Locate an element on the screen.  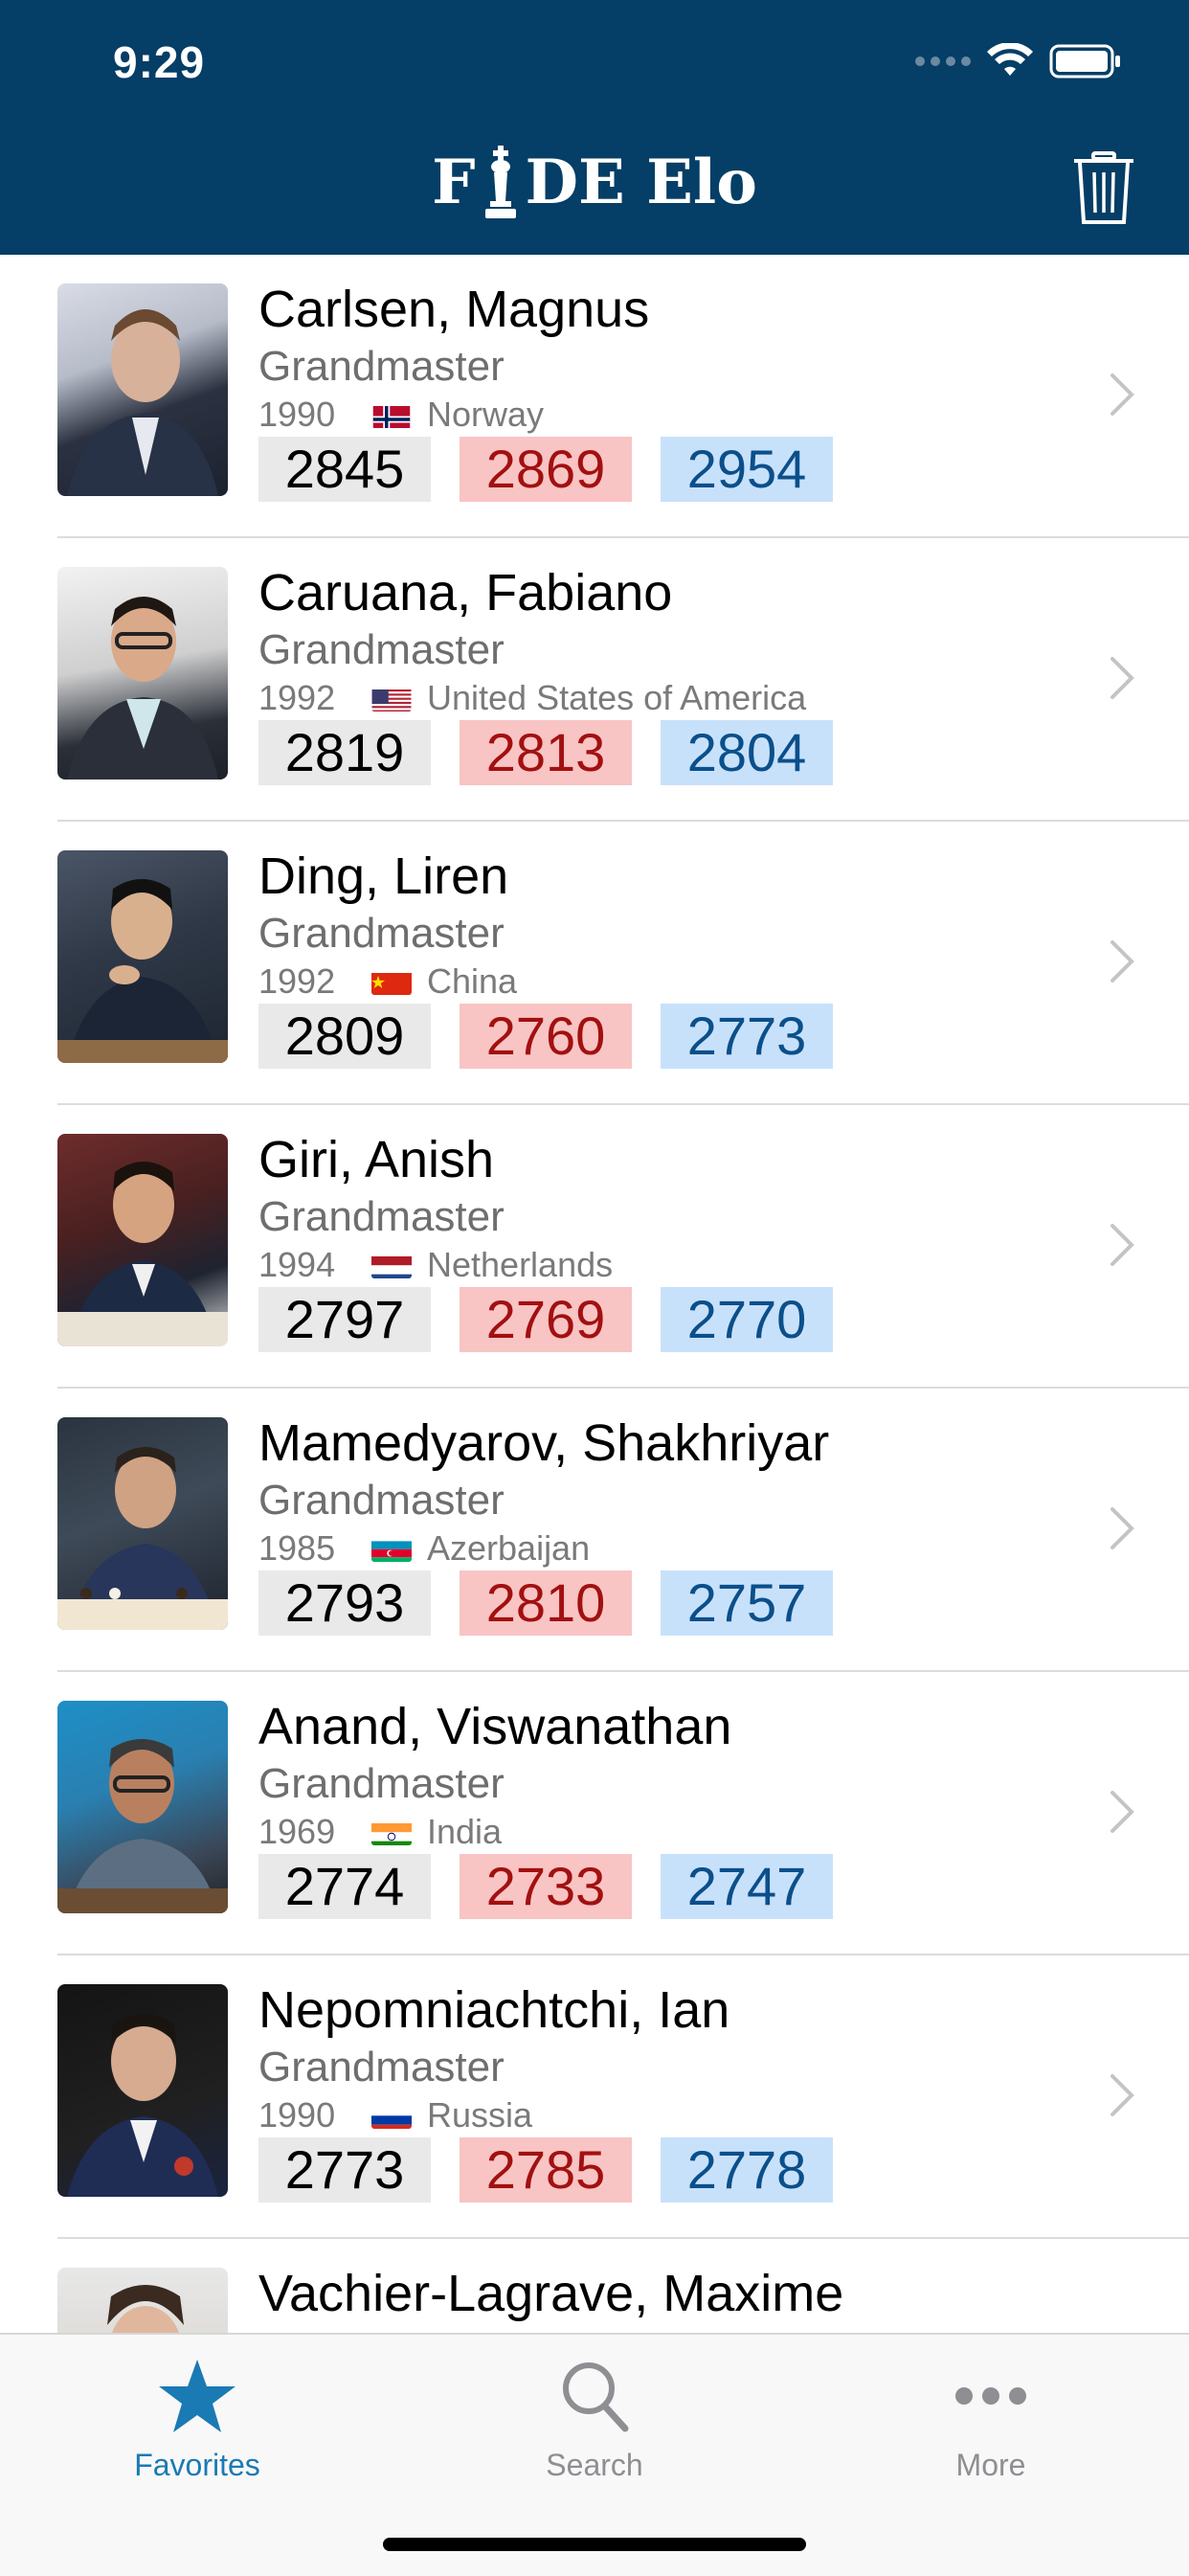
rapid-rating: 2810 is located at coordinates (546, 1603).